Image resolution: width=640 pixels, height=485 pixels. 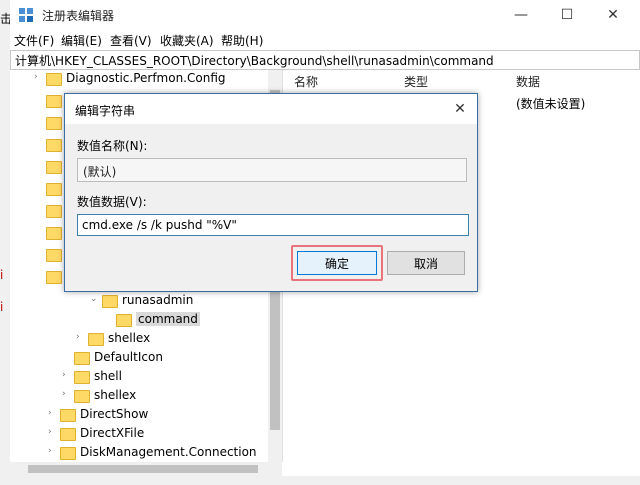 What do you see at coordinates (26, 15) in the screenshot?
I see `registry-editor-icon` at bounding box center [26, 15].